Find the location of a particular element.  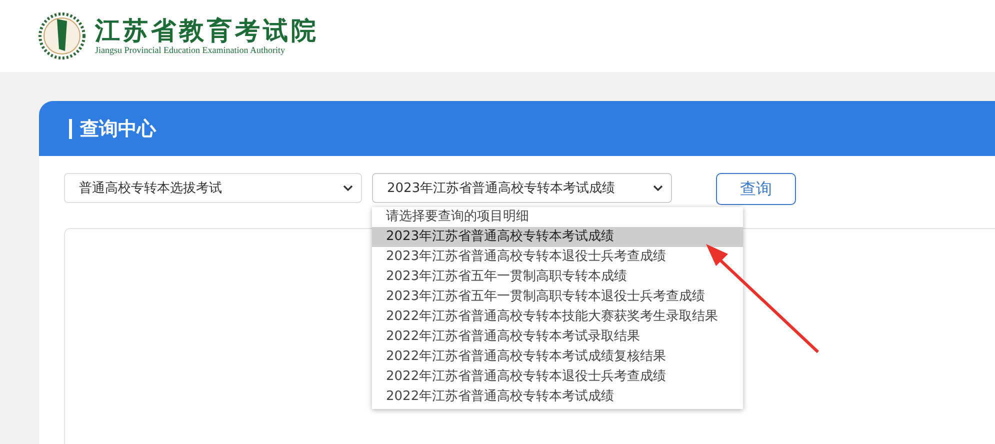

site-title: 江苏省教育考试院 is located at coordinates (207, 30).